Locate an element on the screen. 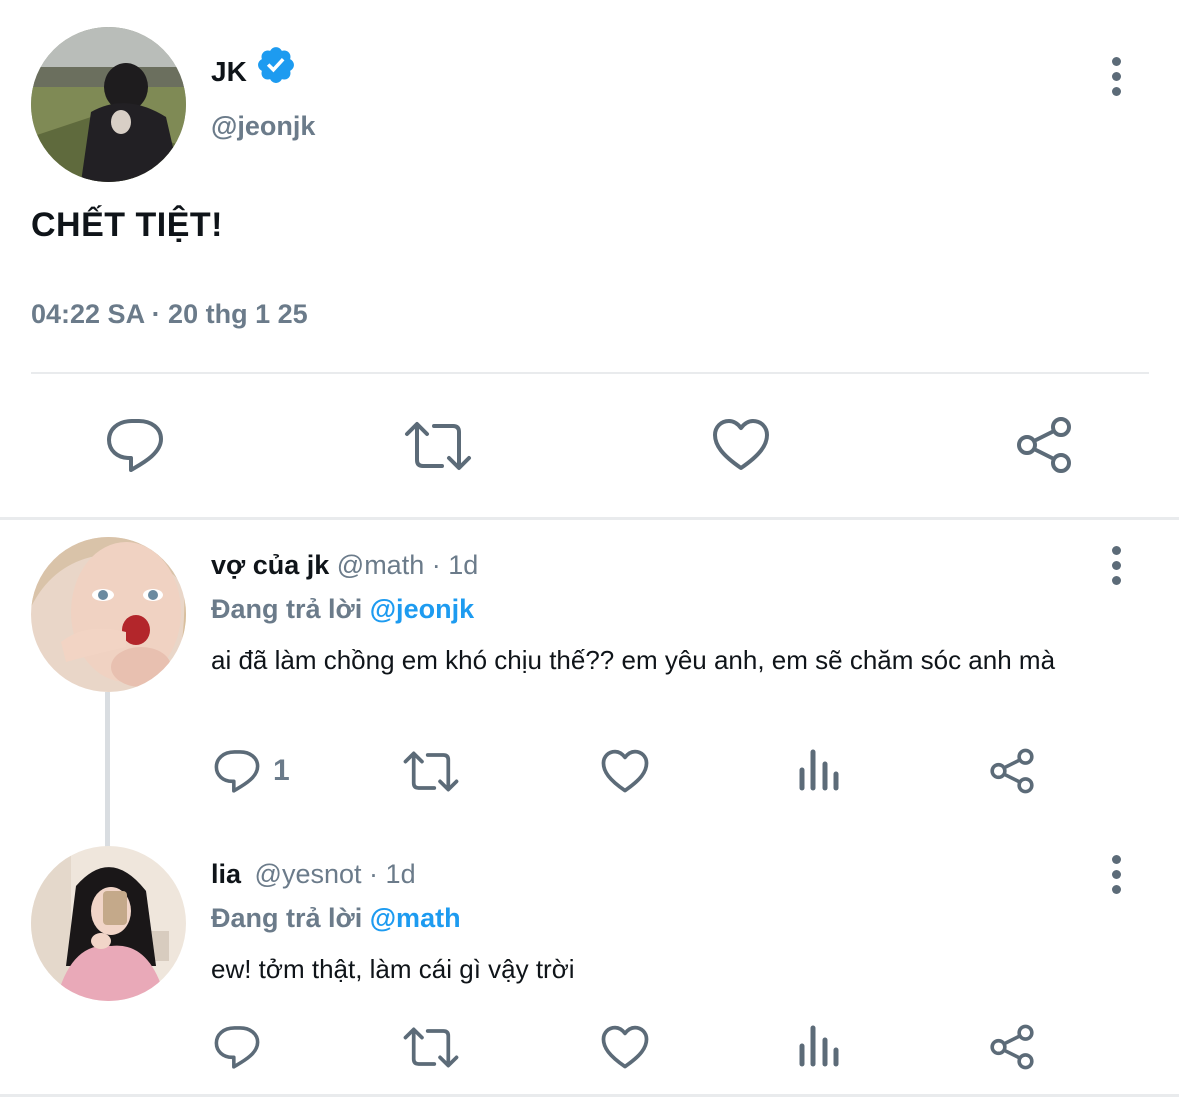  replying-to: Đang trả lời @jeonjk is located at coordinates (342, 609).